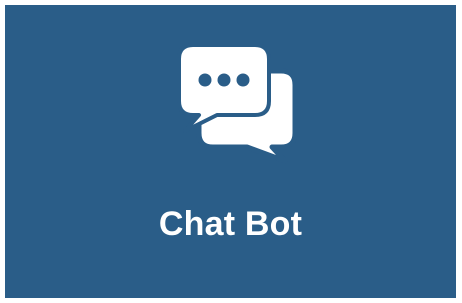 This screenshot has height=303, width=462. What do you see at coordinates (230, 224) in the screenshot?
I see `tile-label: Chat Bot` at bounding box center [230, 224].